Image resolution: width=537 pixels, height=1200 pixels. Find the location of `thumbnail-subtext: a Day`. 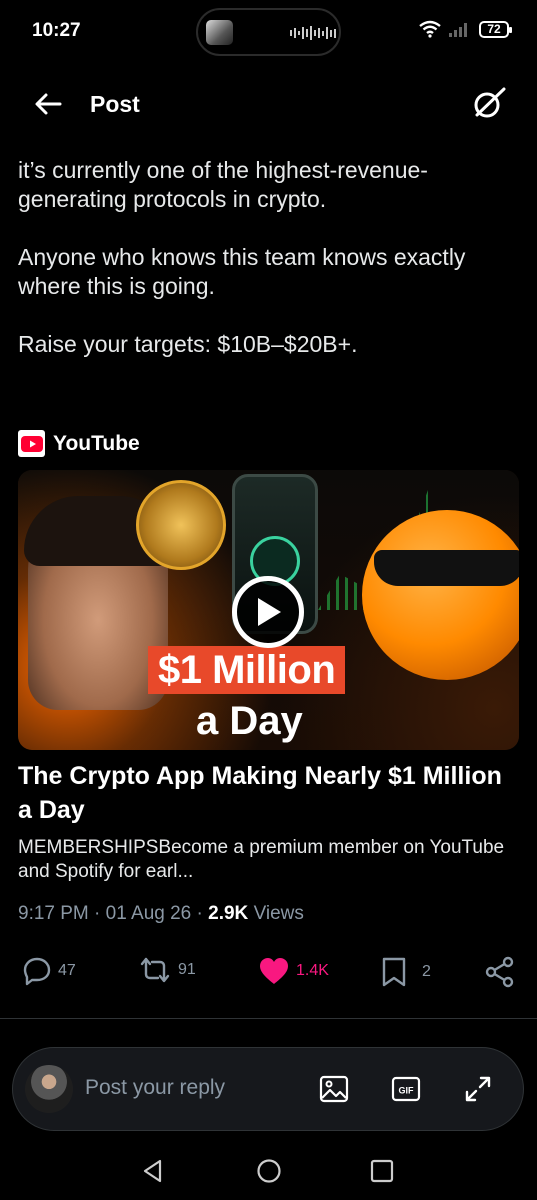

thumbnail-subtext: a Day is located at coordinates (249, 721).